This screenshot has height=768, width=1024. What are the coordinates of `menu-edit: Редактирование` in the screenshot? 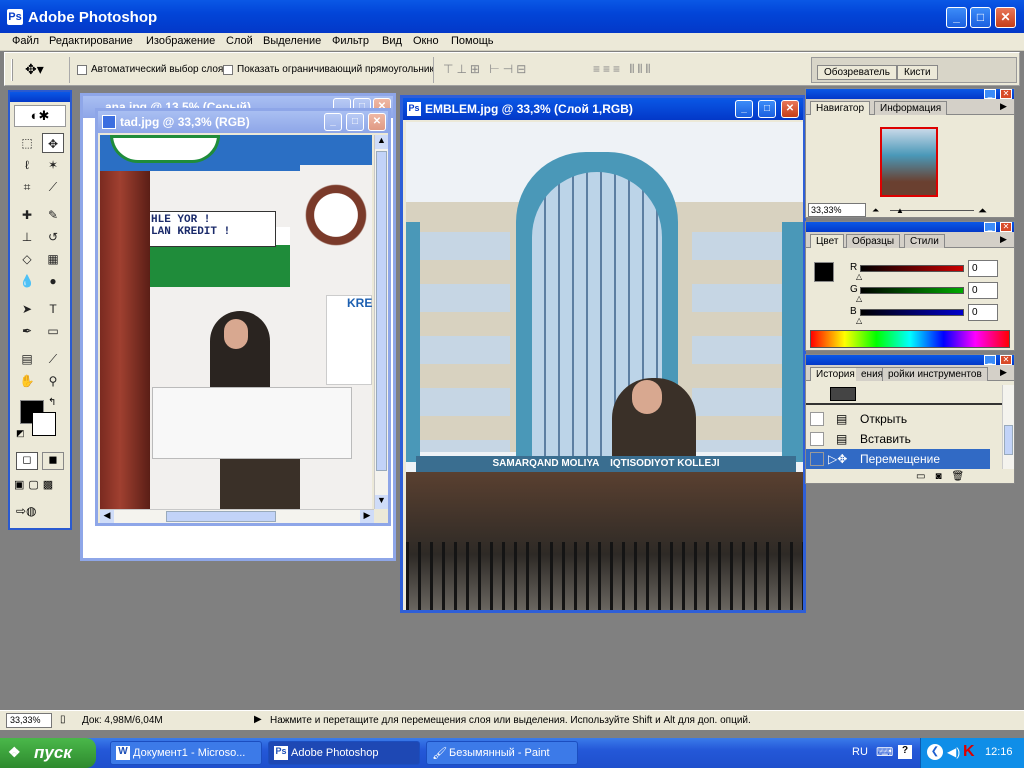 It's located at (91, 41).